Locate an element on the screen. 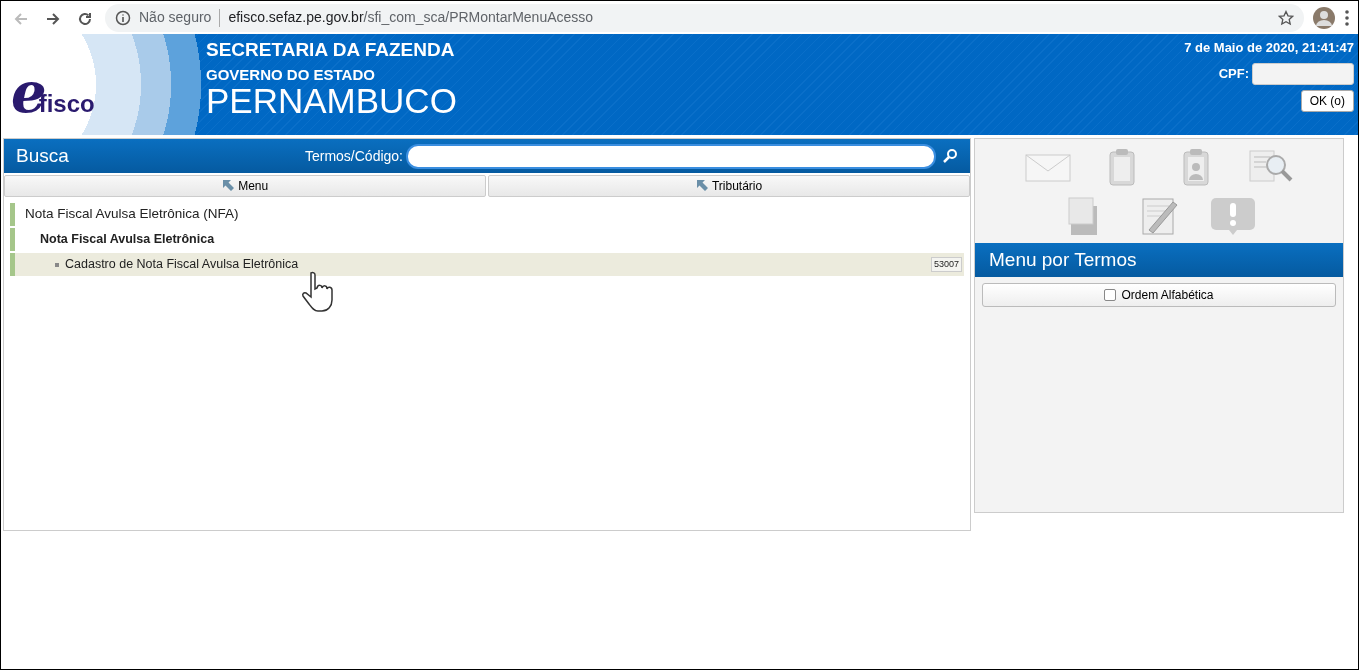 The height and width of the screenshot is (670, 1359). menu-tree-item: Cadastro de Nota Fiscal Avulsa Eletrônica 53007 is located at coordinates (487, 264).